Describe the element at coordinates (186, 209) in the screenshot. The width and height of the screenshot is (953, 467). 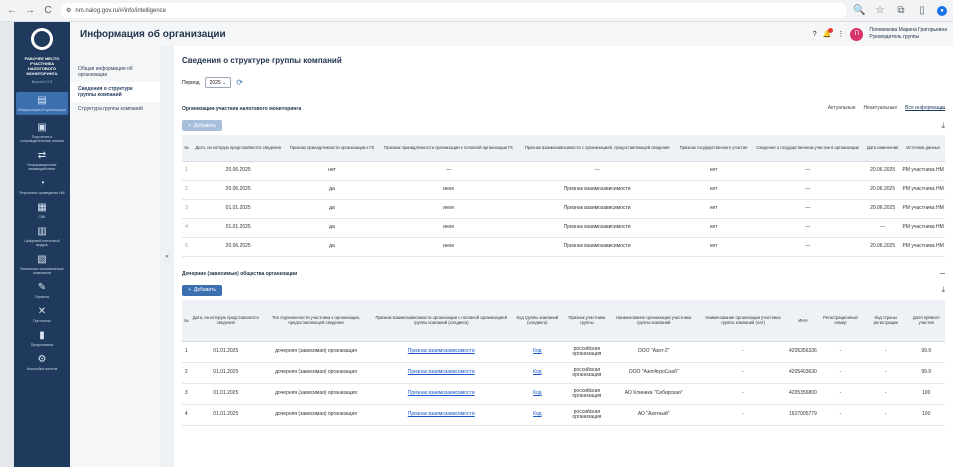
I see `table-cell: 3` at that location.